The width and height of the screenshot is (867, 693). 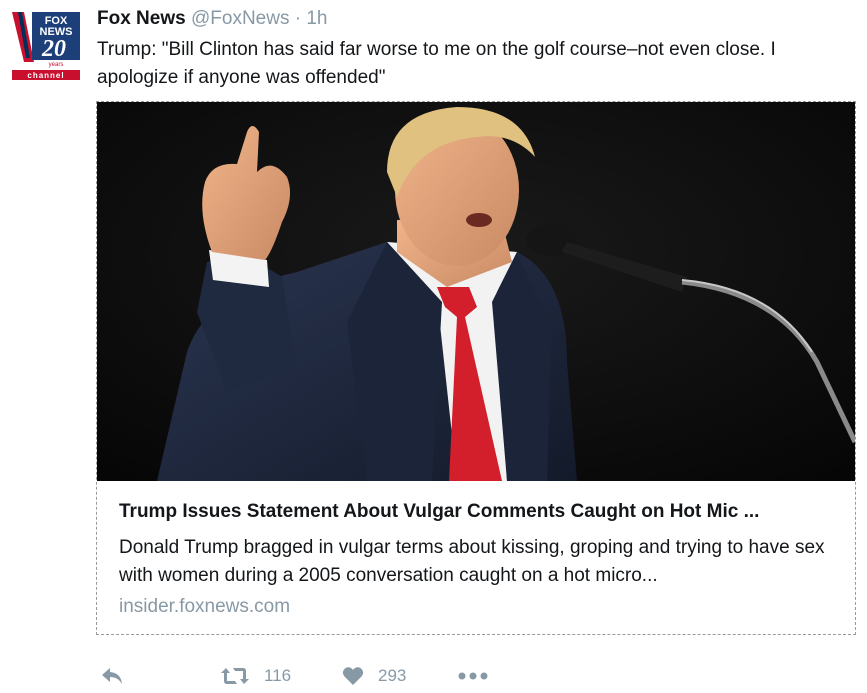 What do you see at coordinates (45, 75) in the screenshot?
I see `logo-text-channel: channel` at bounding box center [45, 75].